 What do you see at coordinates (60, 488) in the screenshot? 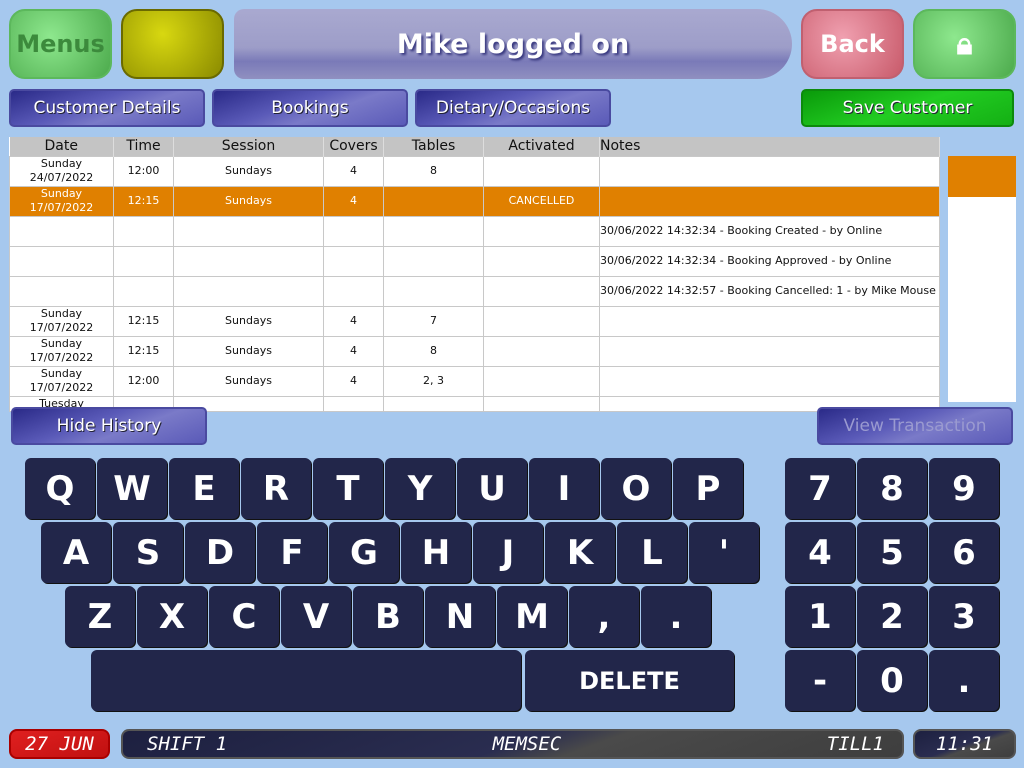
I see `key-Q: Q` at bounding box center [60, 488].